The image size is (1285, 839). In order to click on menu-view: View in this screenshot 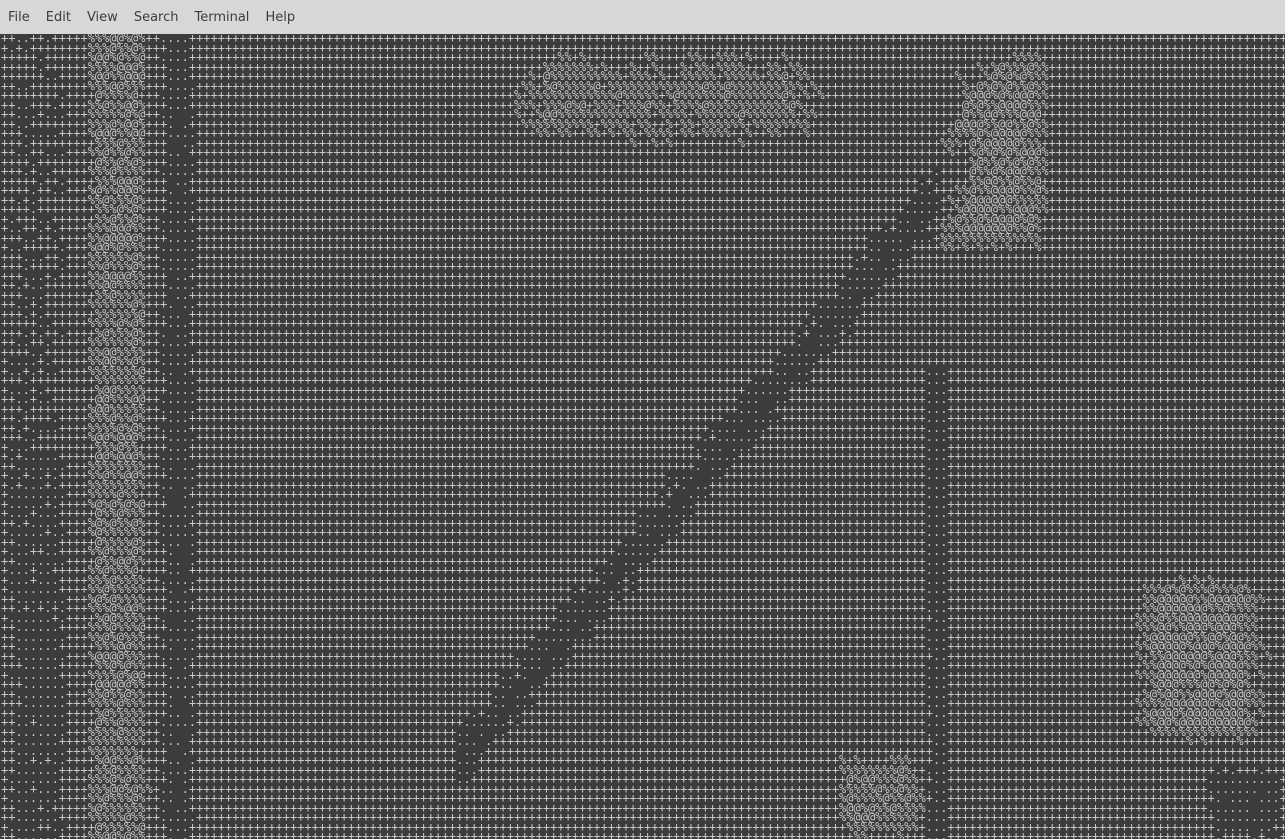, I will do `click(102, 17)`.